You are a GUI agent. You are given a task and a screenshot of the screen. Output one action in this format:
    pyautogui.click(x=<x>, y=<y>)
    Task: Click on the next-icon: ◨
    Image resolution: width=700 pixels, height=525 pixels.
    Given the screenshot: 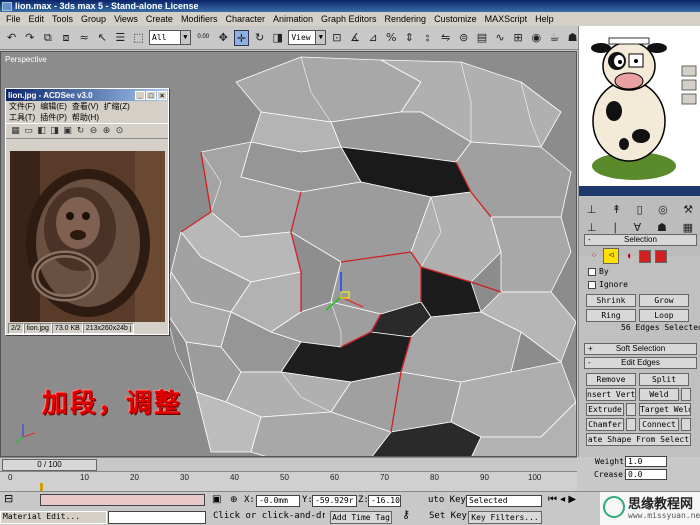 What is the action you would take?
    pyautogui.click(x=54, y=131)
    